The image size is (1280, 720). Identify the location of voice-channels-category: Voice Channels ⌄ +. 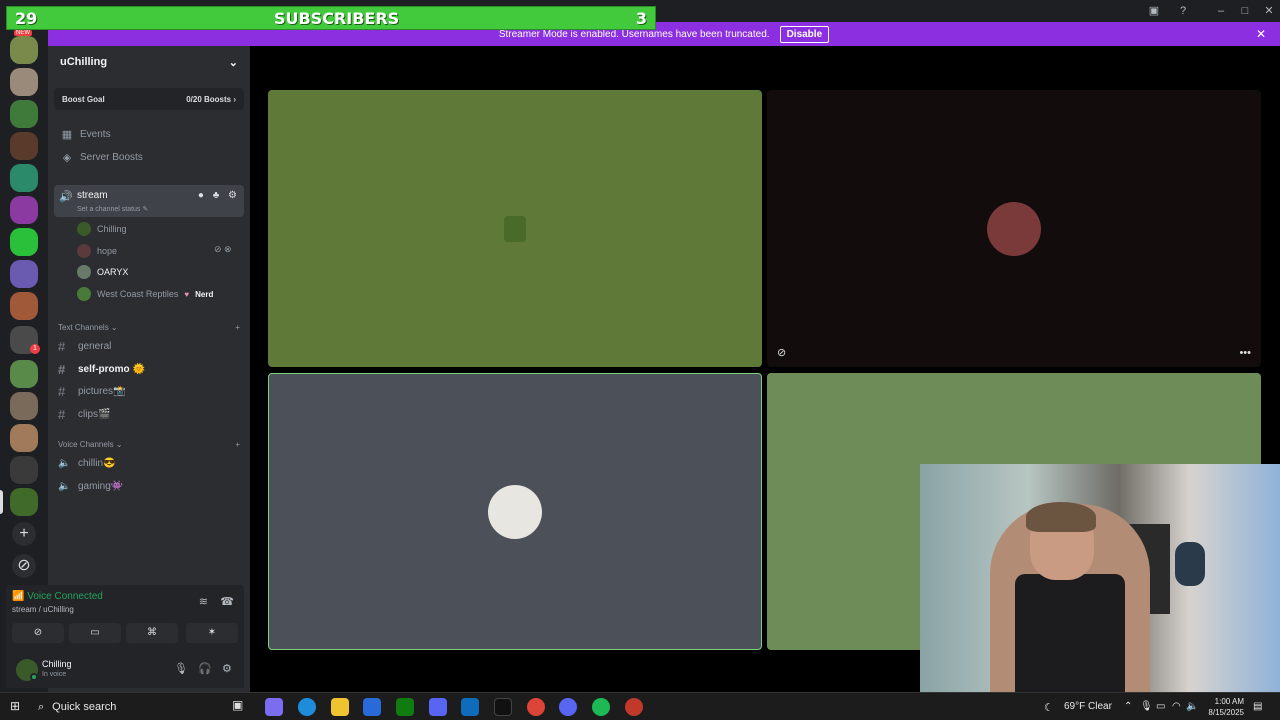
(149, 444).